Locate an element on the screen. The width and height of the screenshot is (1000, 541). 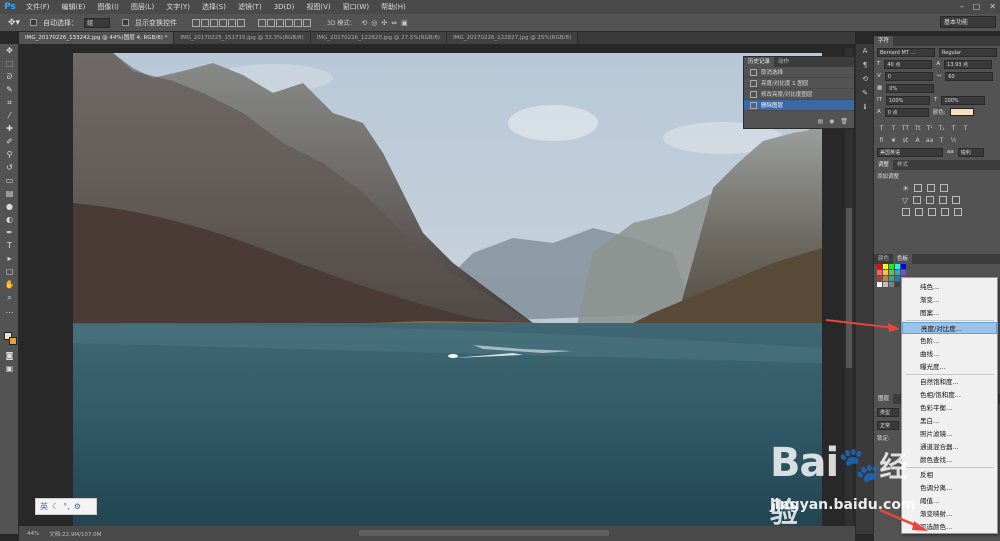
watermark-brand: Bai🐾经验 is located at coordinates (839, 484).